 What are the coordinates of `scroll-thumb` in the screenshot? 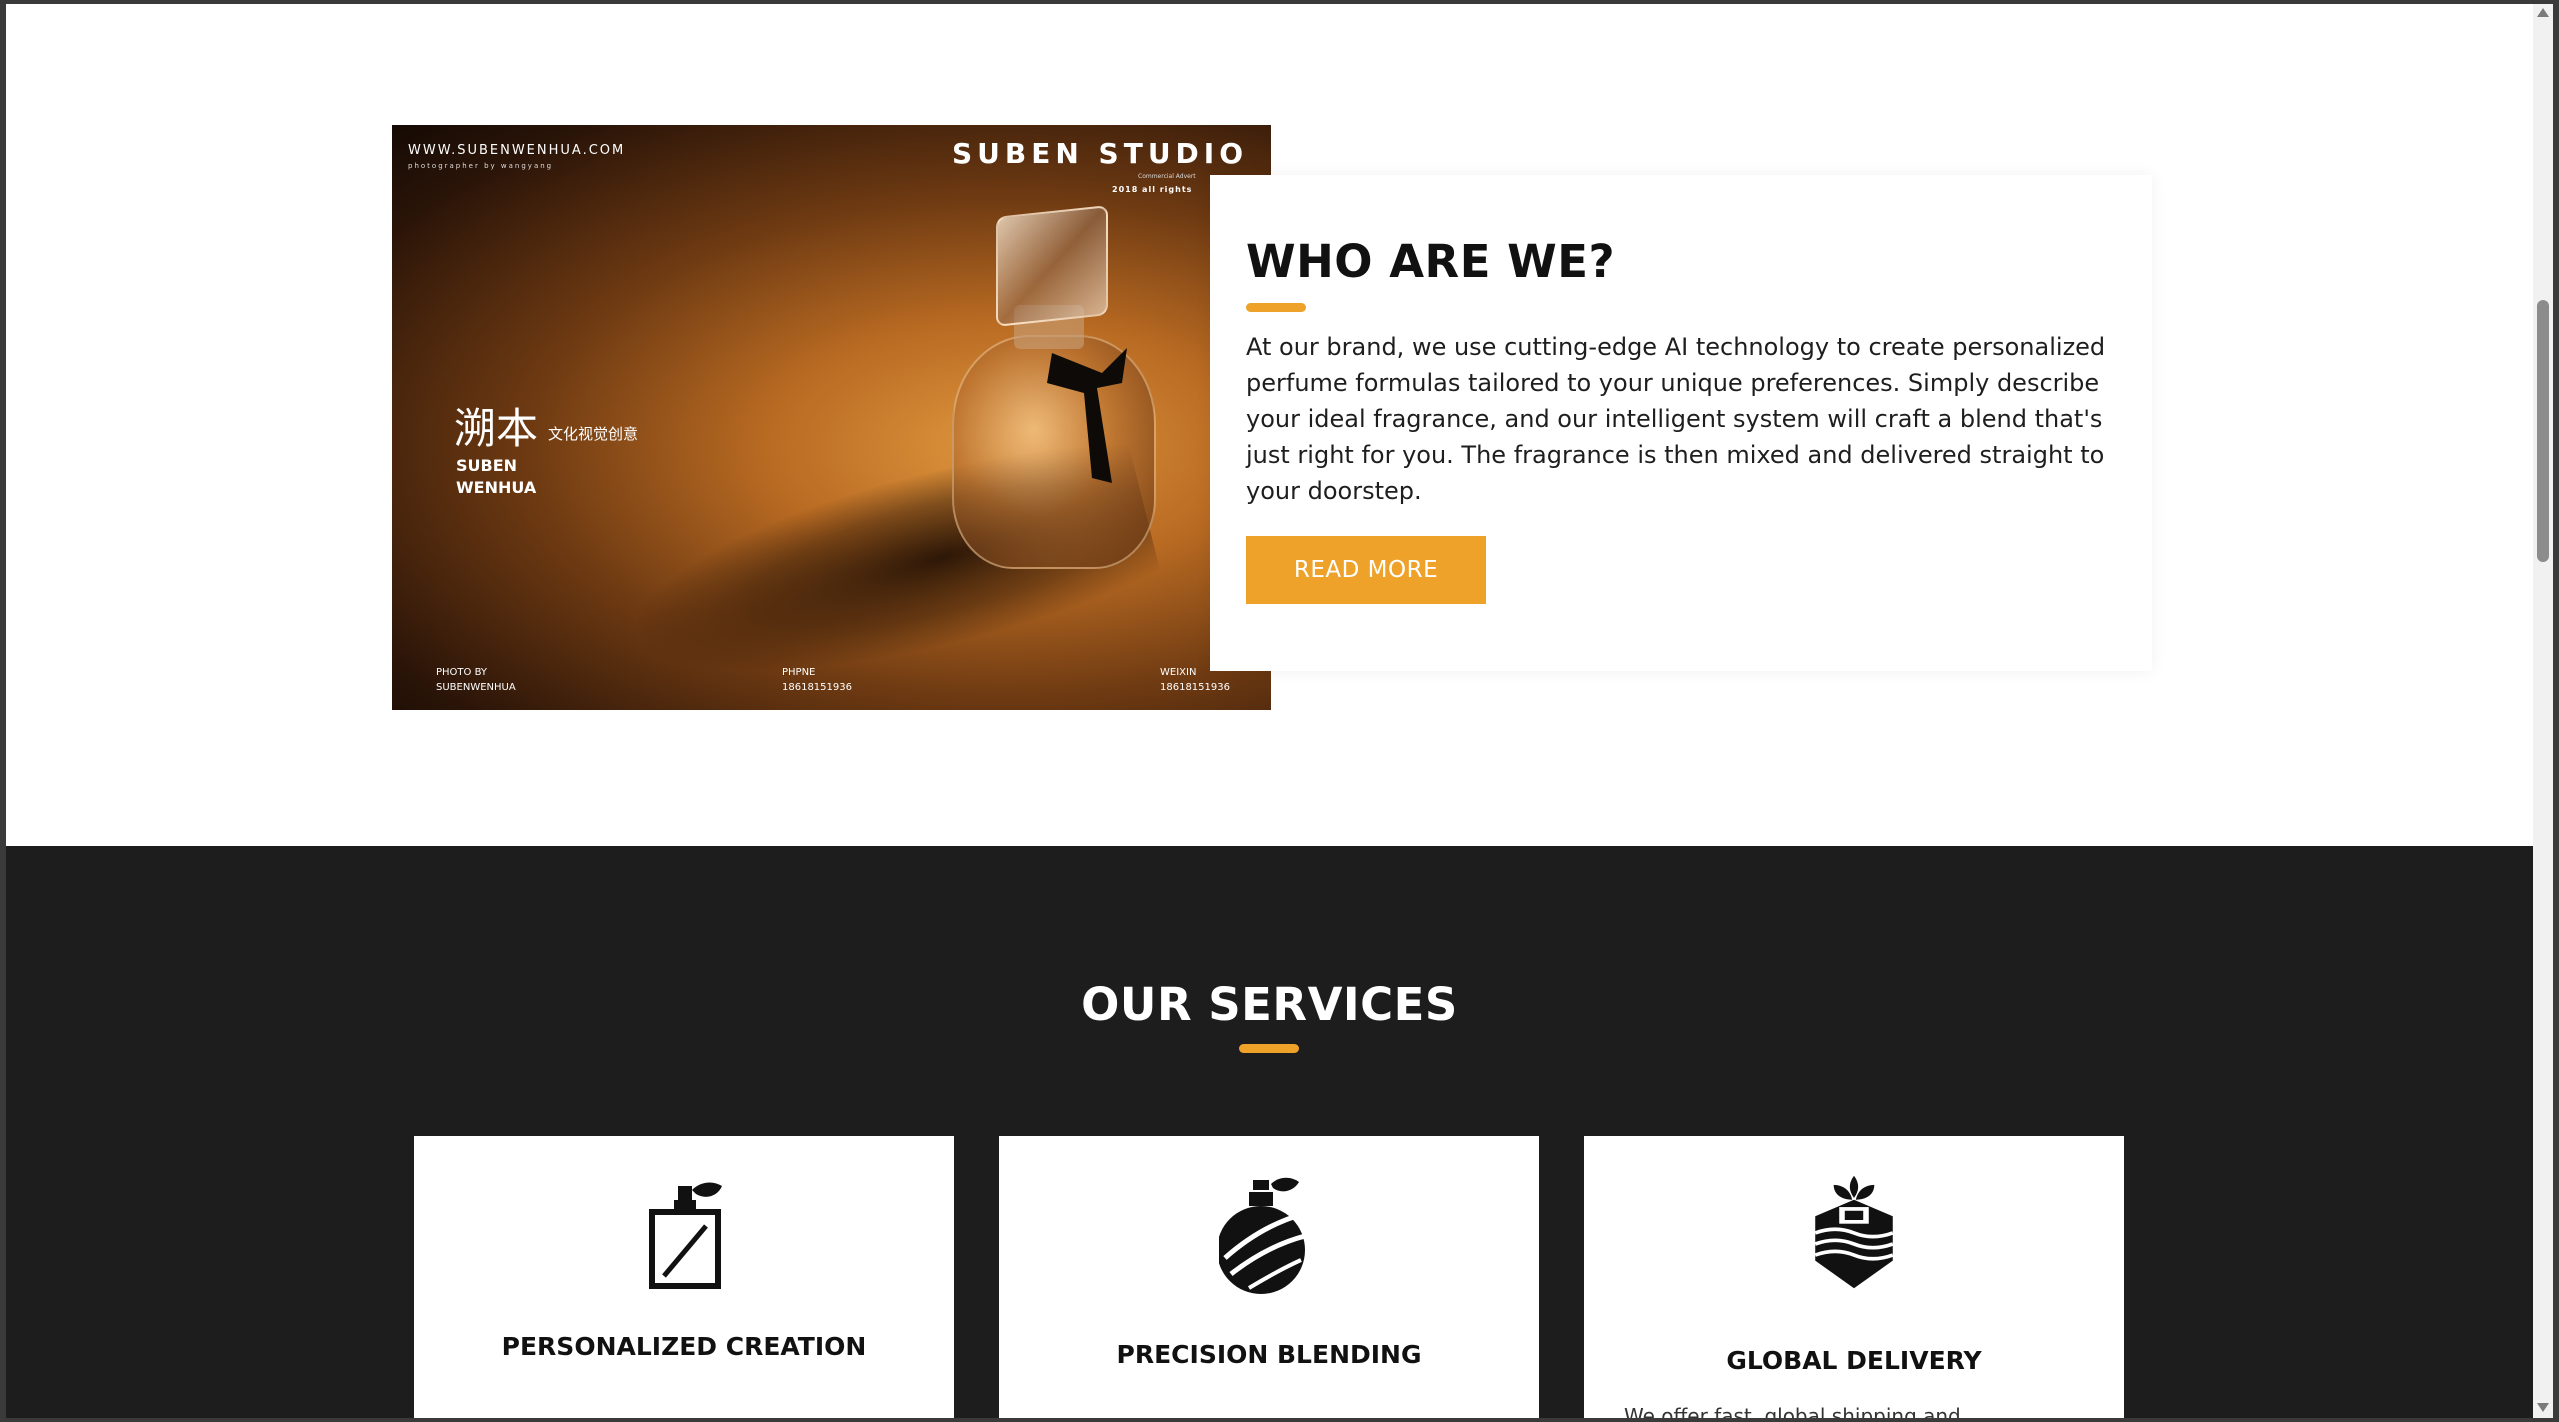 It's located at (2543, 431).